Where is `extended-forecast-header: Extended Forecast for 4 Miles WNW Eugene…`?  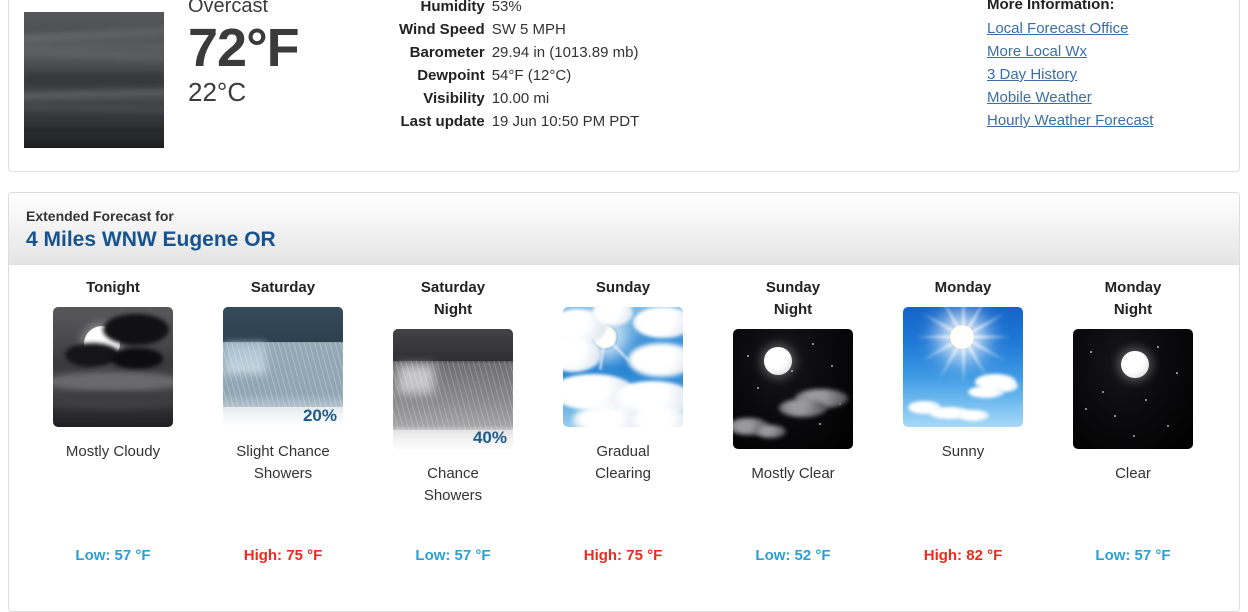
extended-forecast-header: Extended Forecast for 4 Miles WNW Eugene… is located at coordinates (624, 229).